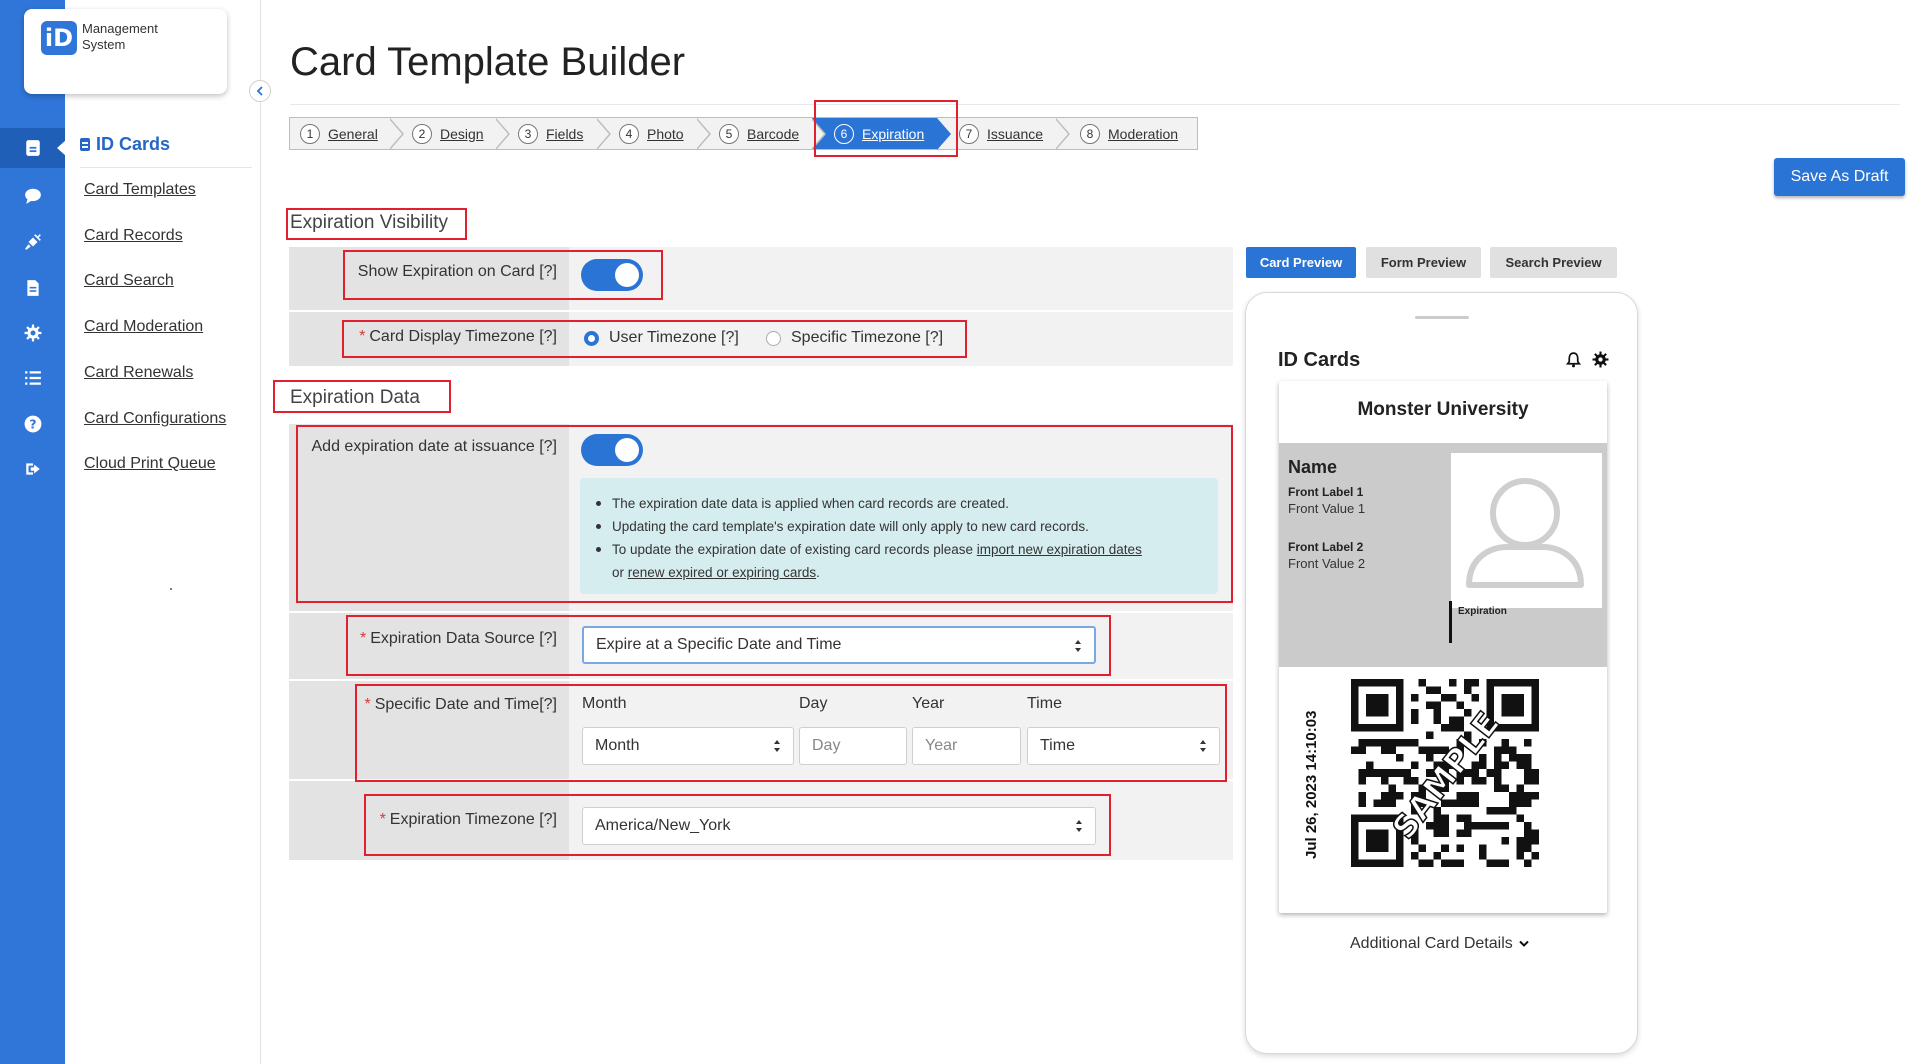 This screenshot has width=1914, height=1064. I want to click on rail-logout, so click(32, 469).